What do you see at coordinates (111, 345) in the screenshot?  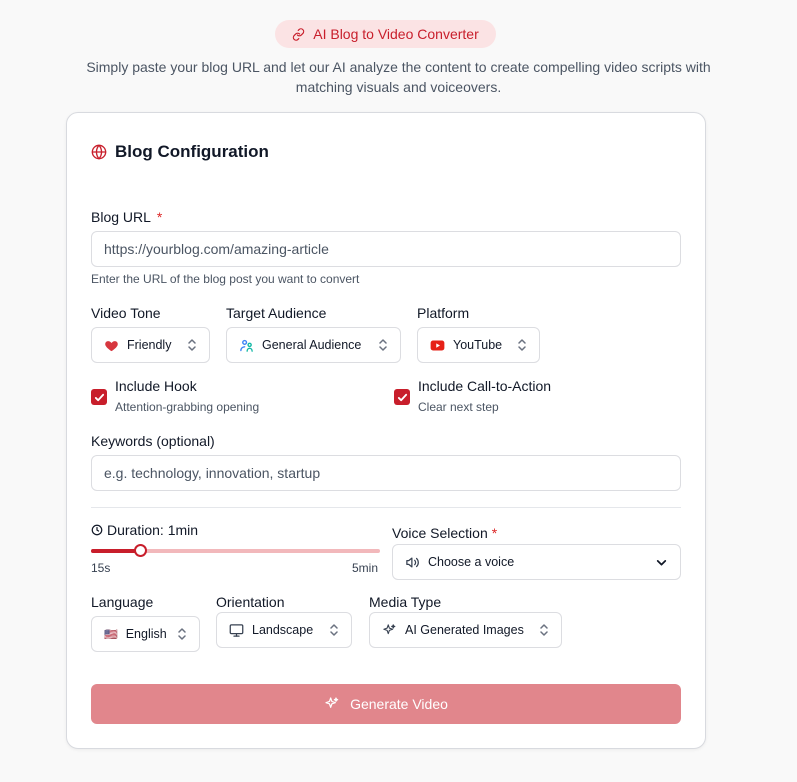 I see `heart-icon` at bounding box center [111, 345].